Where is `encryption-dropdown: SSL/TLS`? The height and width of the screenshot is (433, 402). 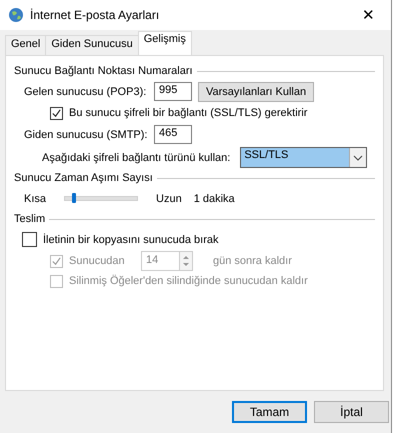
encryption-dropdown: SSL/TLS is located at coordinates (304, 157).